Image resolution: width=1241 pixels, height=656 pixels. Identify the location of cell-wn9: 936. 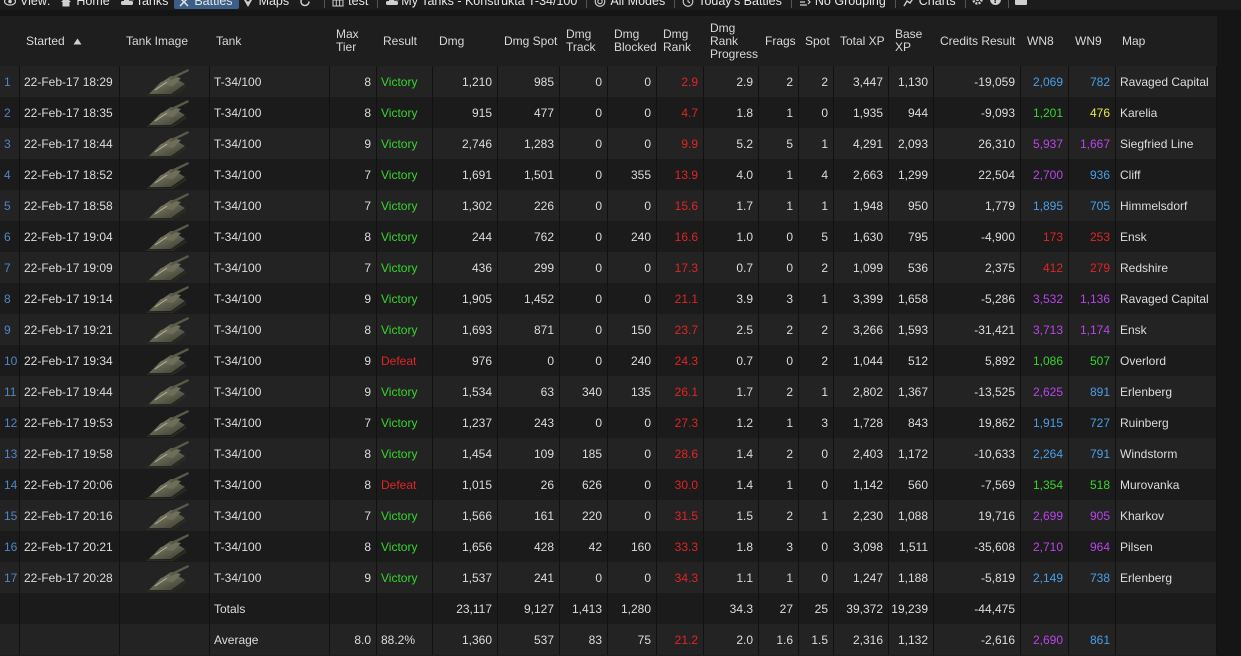
(1092, 174).